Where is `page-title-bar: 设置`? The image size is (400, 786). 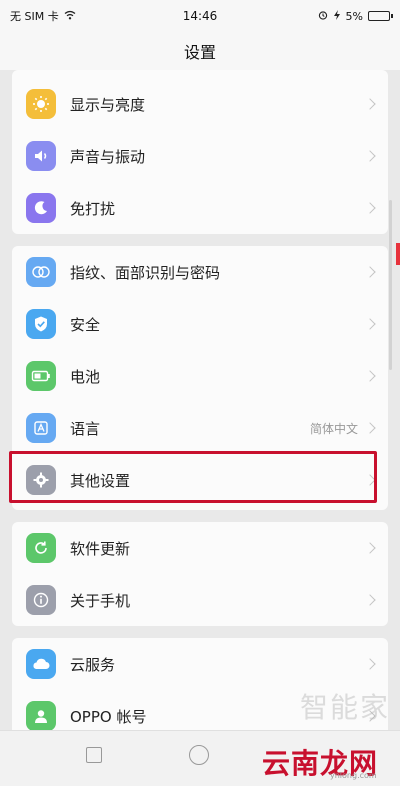
page-title-bar: 设置 is located at coordinates (200, 51).